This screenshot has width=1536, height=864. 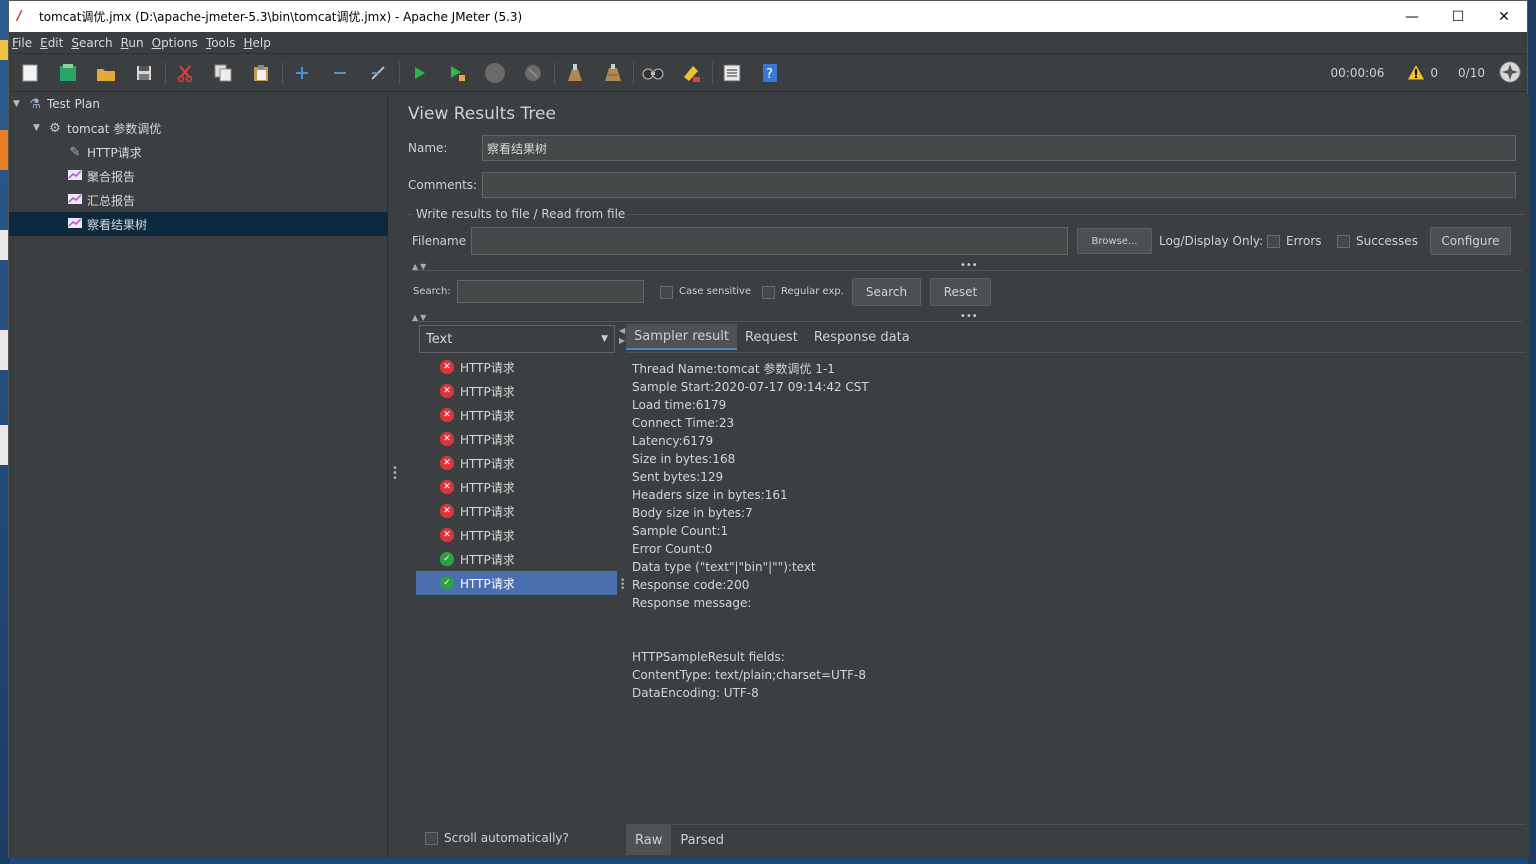 What do you see at coordinates (223, 42) in the screenshot?
I see `menu-label: ools` at bounding box center [223, 42].